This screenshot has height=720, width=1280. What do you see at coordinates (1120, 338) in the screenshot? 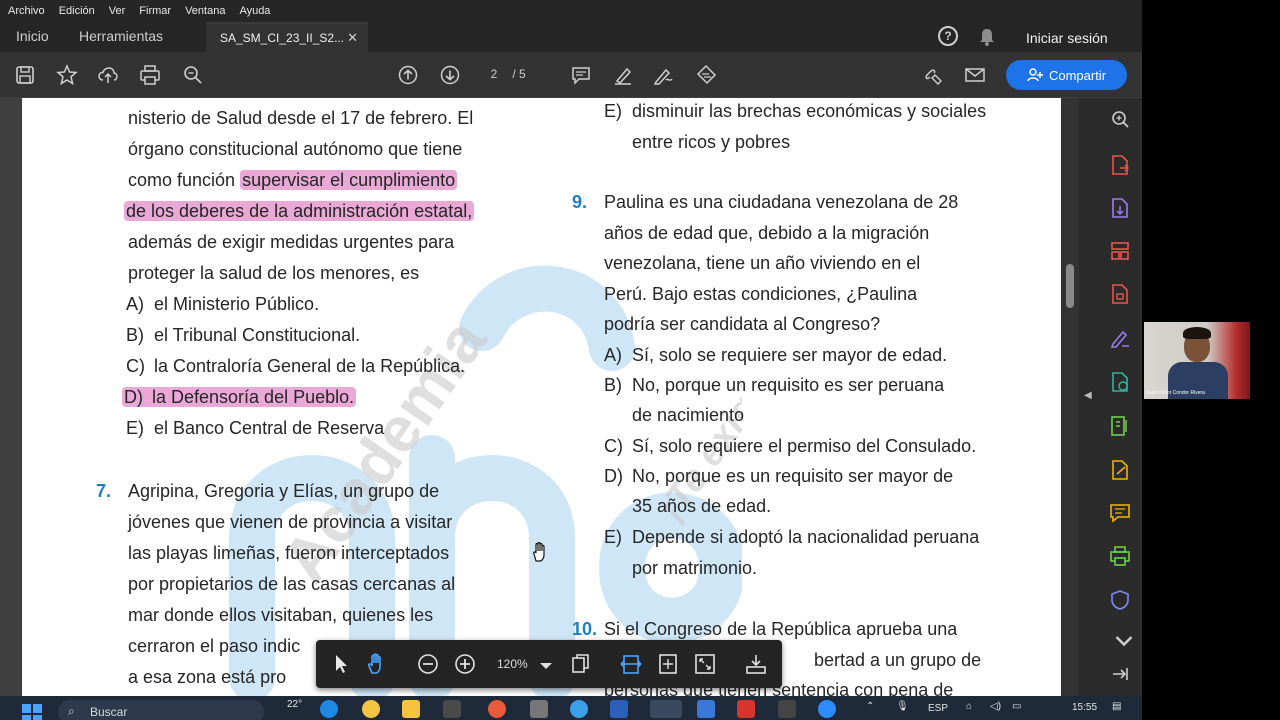
I see `edit-pdf-icon` at bounding box center [1120, 338].